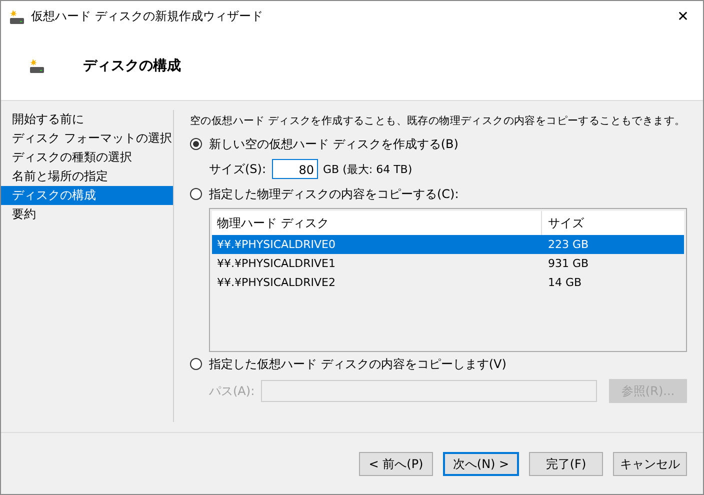 Image resolution: width=704 pixels, height=495 pixels. Describe the element at coordinates (613, 223) in the screenshot. I see `column-header: サイズ` at that location.